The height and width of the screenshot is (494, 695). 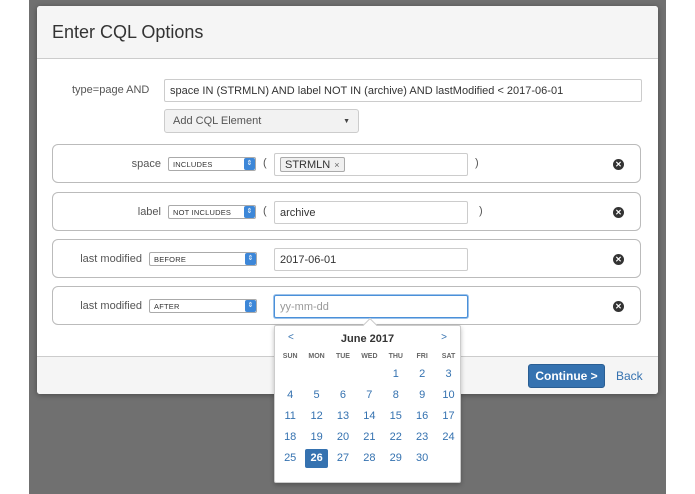 I want to click on datepicker-month-title: June 2017, so click(x=367, y=339).